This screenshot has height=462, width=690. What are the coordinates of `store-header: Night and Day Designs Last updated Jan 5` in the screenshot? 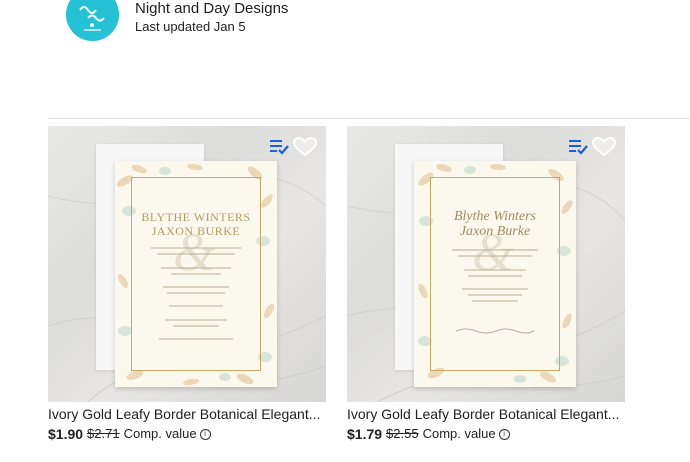 It's located at (346, 25).